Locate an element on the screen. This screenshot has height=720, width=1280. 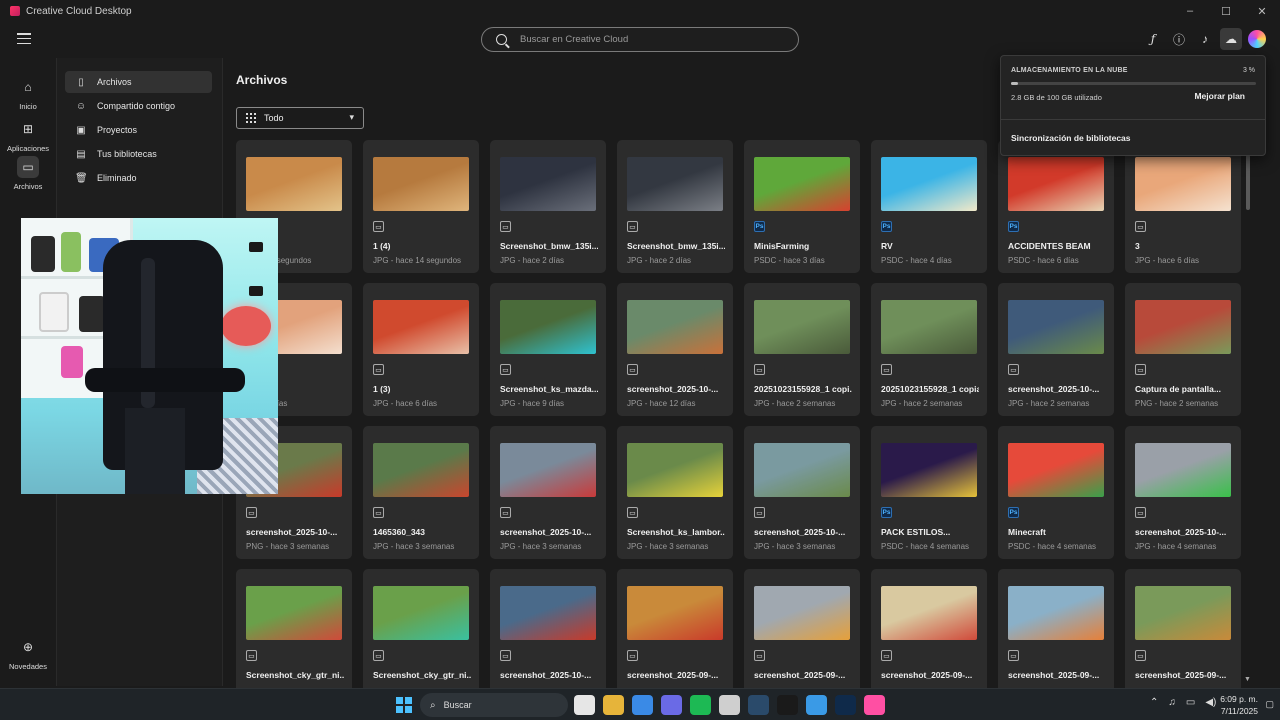
display-icon: ▭ is located at coordinates (1190, 702).